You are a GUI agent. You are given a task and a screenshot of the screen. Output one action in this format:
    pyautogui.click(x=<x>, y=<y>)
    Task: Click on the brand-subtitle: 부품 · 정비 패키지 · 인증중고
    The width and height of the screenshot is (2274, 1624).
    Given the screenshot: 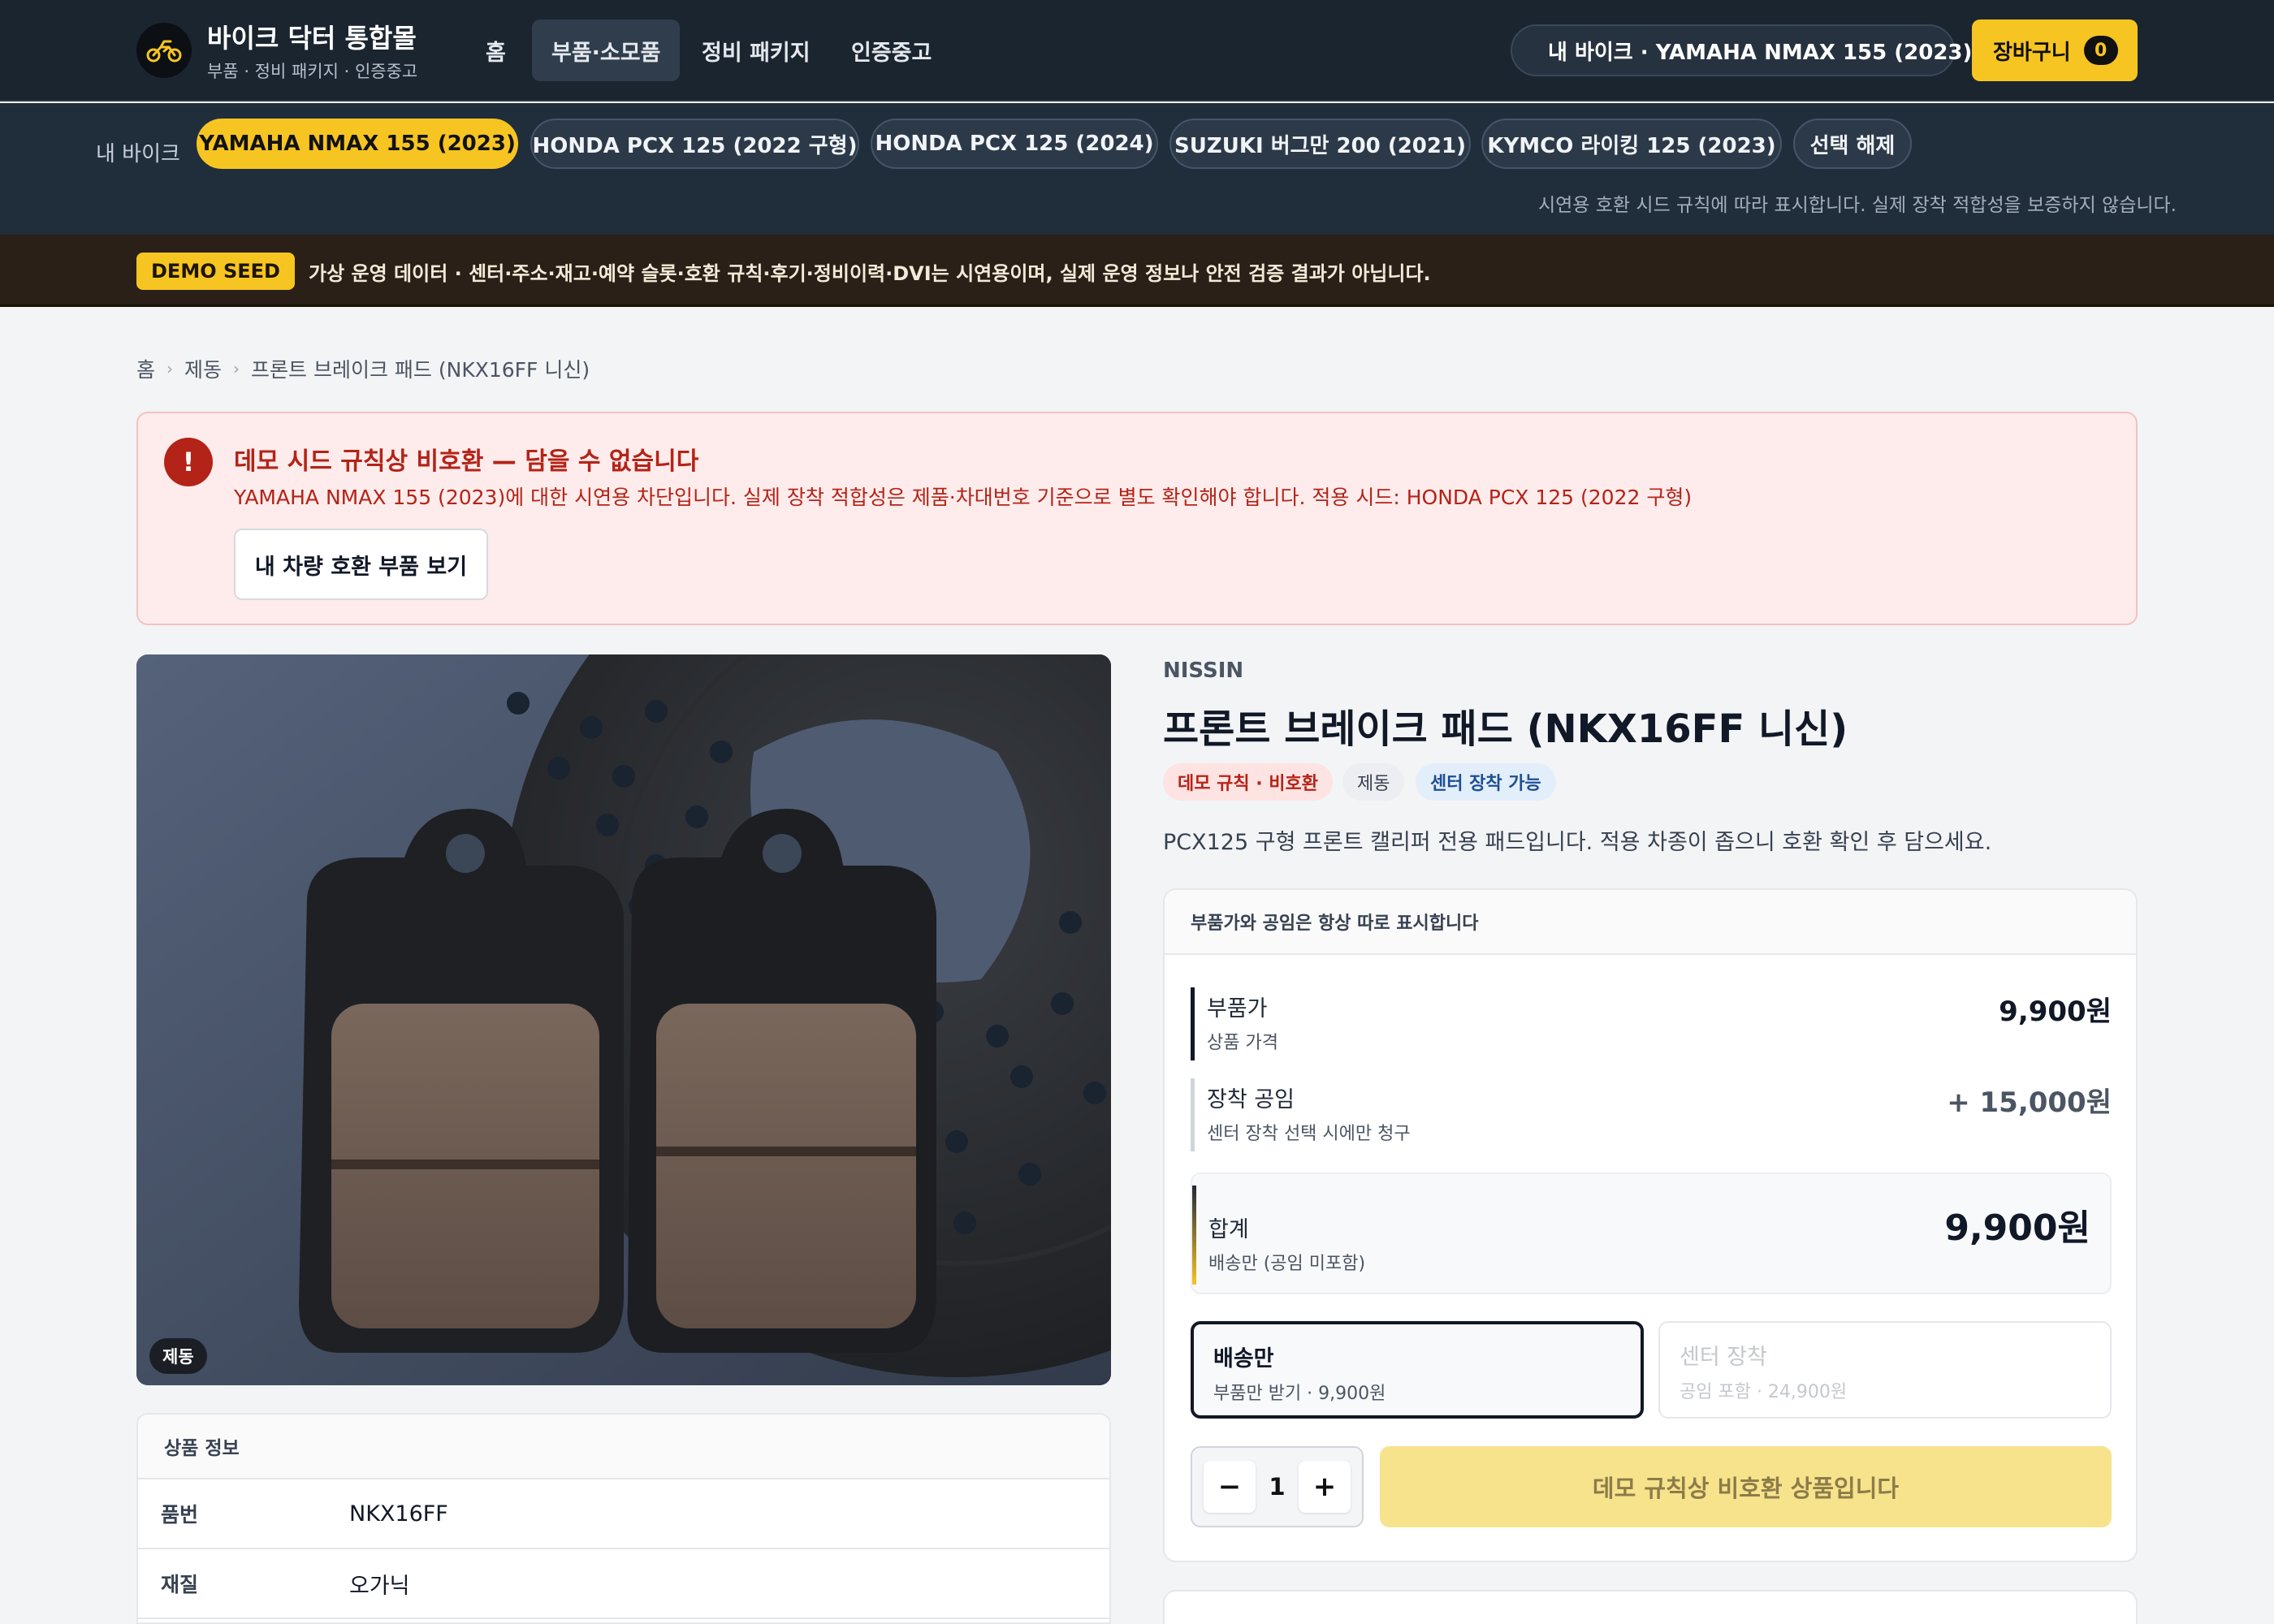 What is the action you would take?
    pyautogui.click(x=312, y=72)
    